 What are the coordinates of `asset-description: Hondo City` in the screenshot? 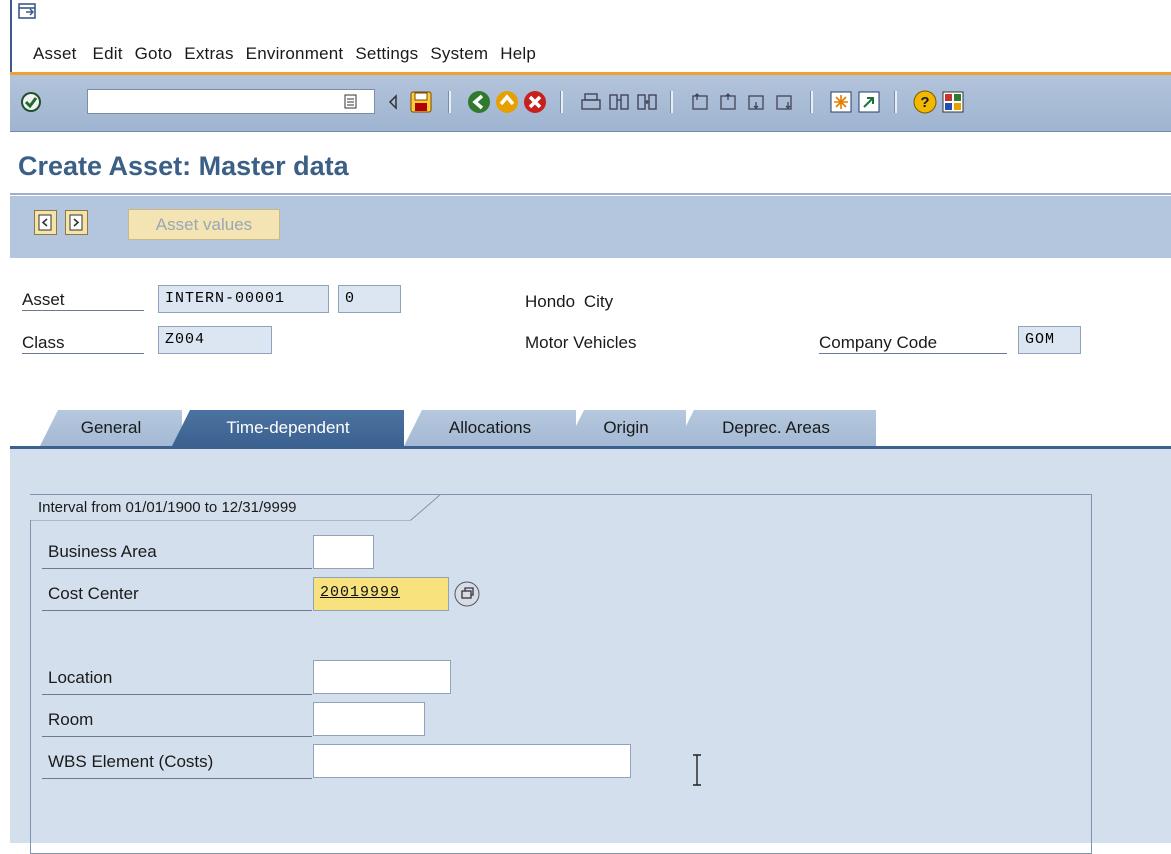 It's located at (569, 301).